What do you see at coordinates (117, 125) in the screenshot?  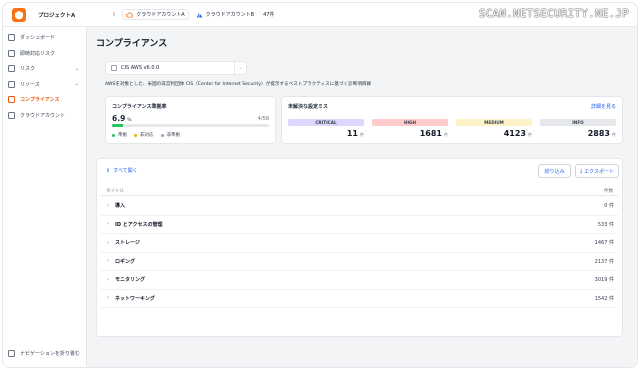 I see `progress-fill` at bounding box center [117, 125].